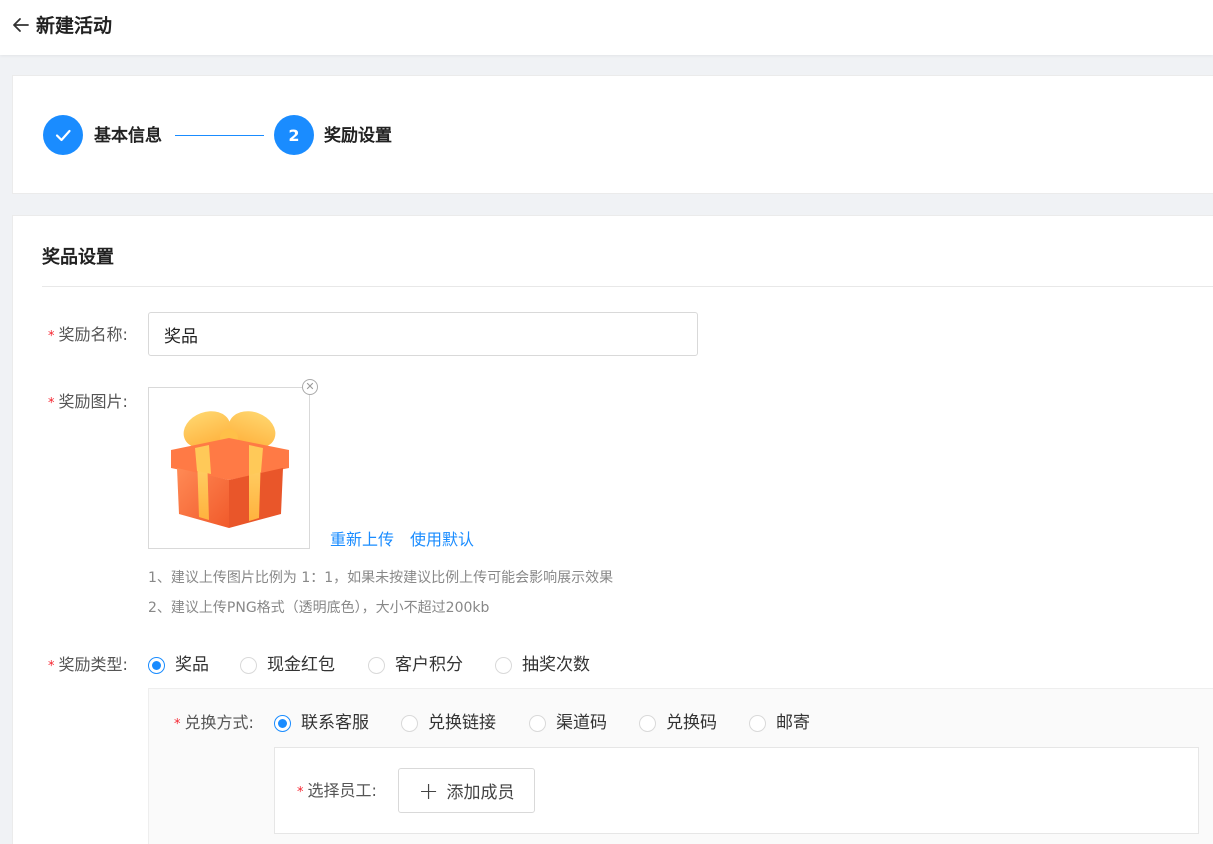  I want to click on image-hint-1: 1、建议上传图片比例为 1：1，如果未按建议比例上传可能会影响展示效果, so click(381, 578).